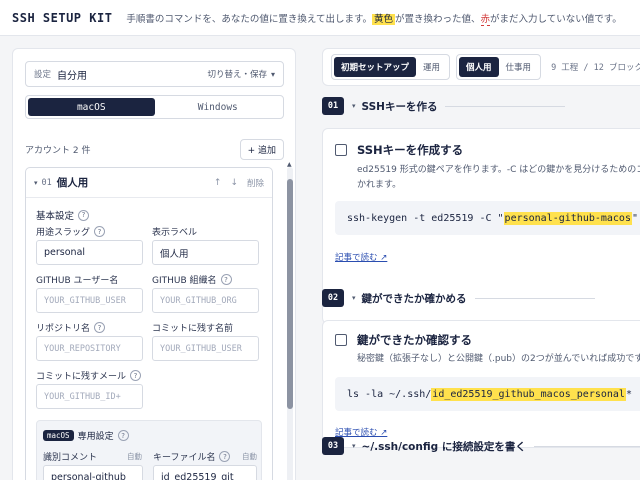 This screenshot has width=640, height=480. What do you see at coordinates (218, 183) in the screenshot?
I see `move-up-icon: ↑` at bounding box center [218, 183].